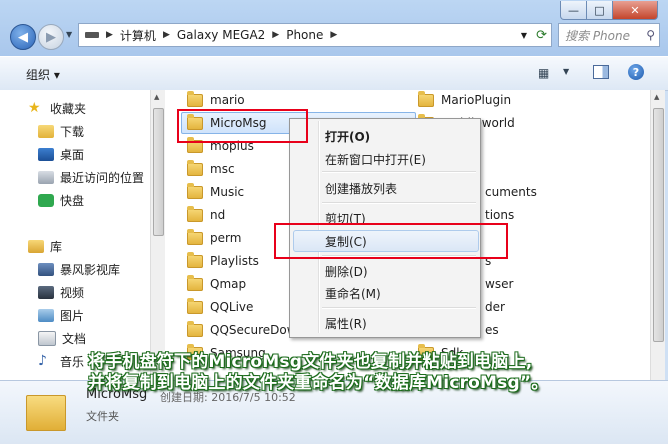 The height and width of the screenshot is (444, 668). Describe the element at coordinates (46, 315) in the screenshot. I see `pictures-icon` at that location.